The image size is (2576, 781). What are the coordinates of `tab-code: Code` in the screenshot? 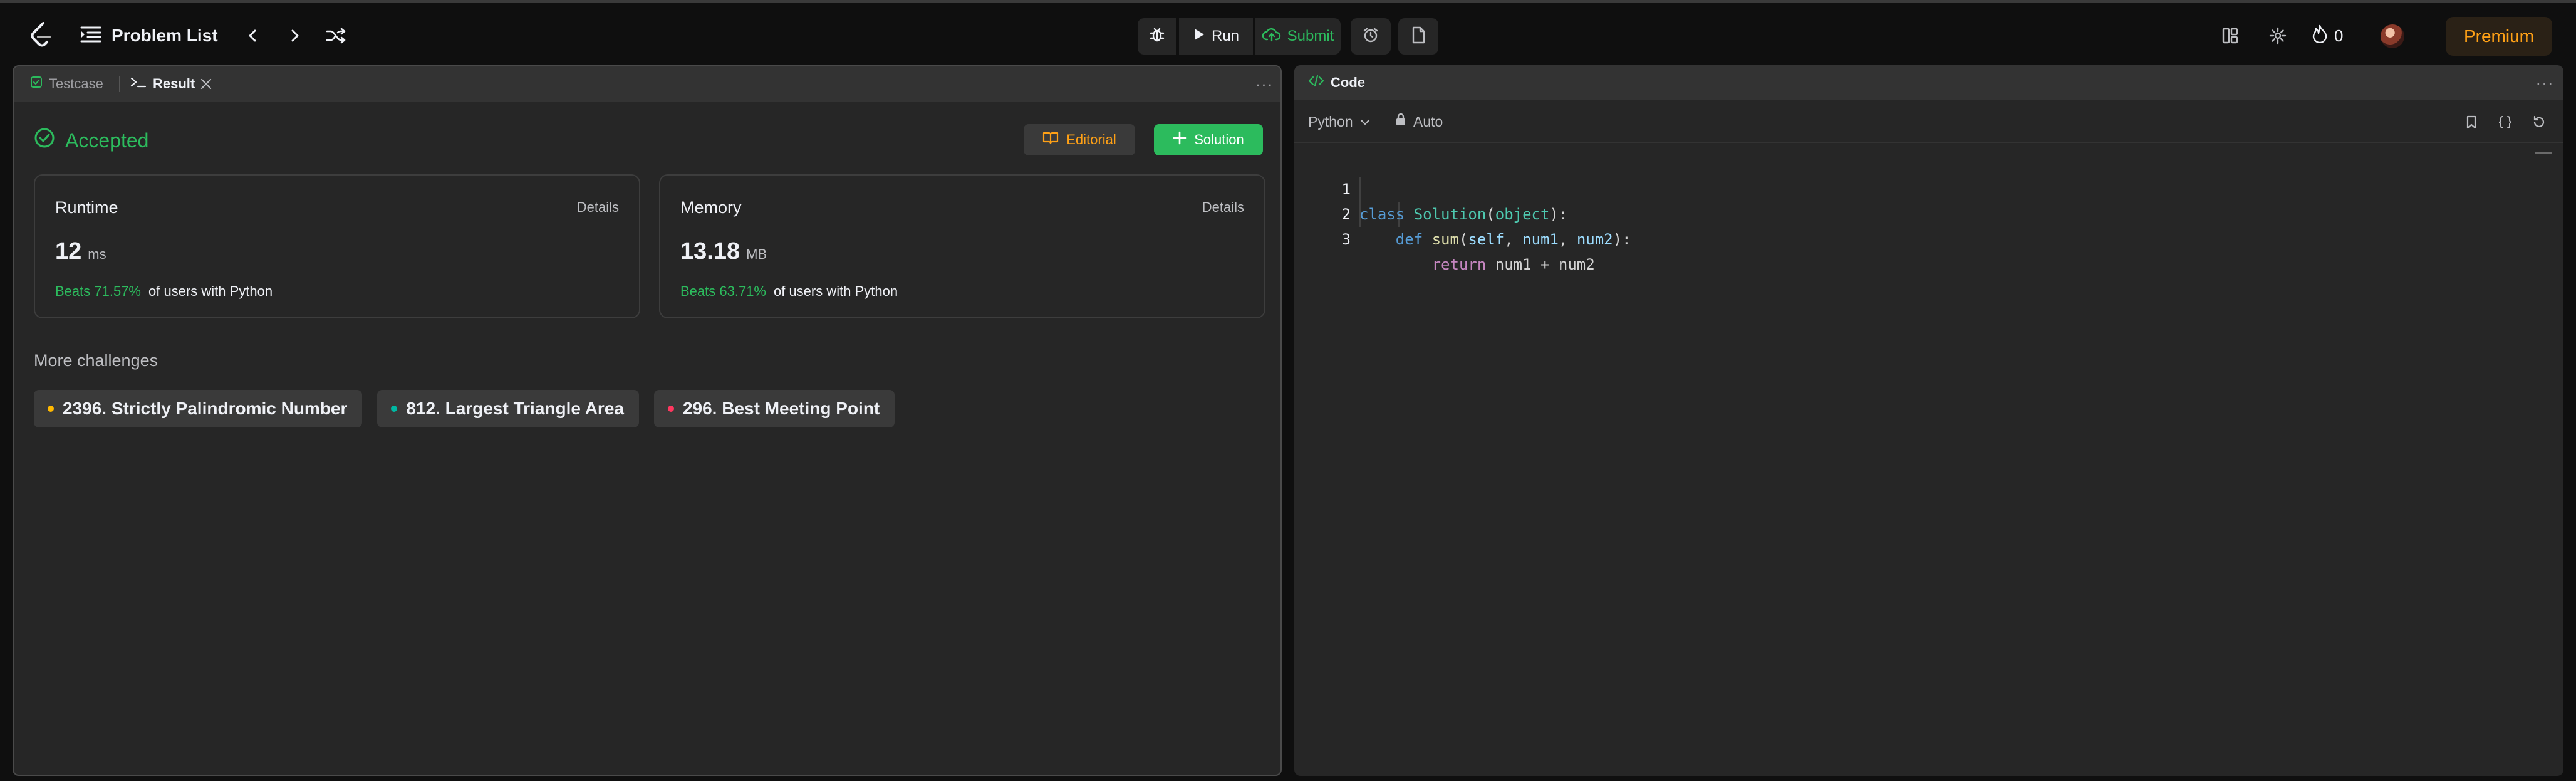 It's located at (1336, 82).